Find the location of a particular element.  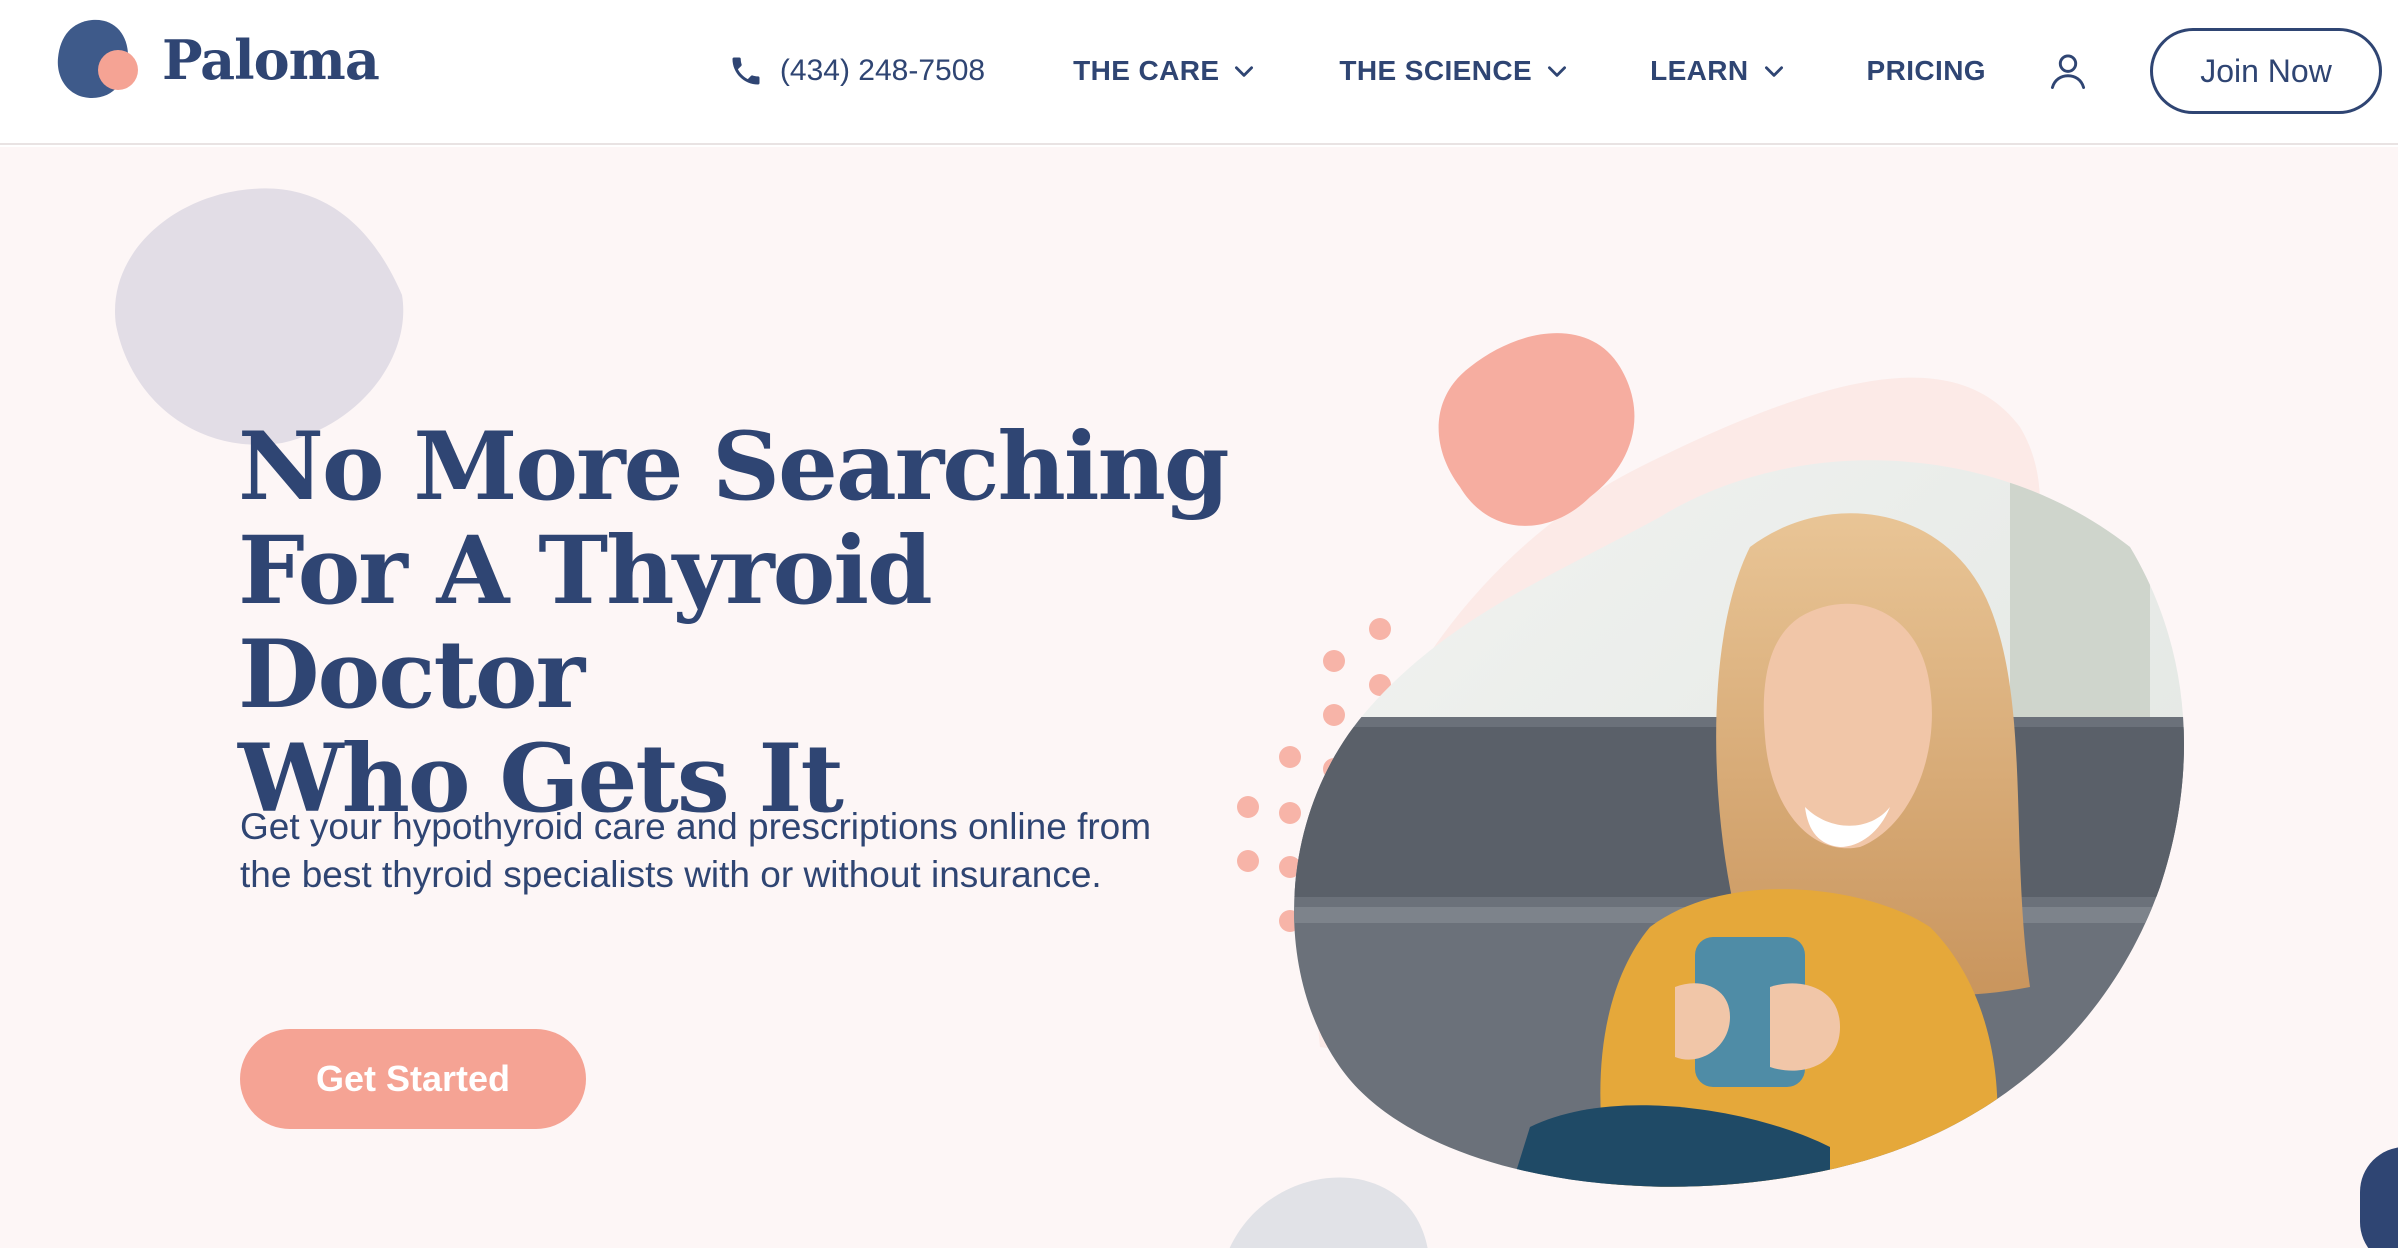

nav-the-science: THE SCIENCE is located at coordinates (1454, 71).